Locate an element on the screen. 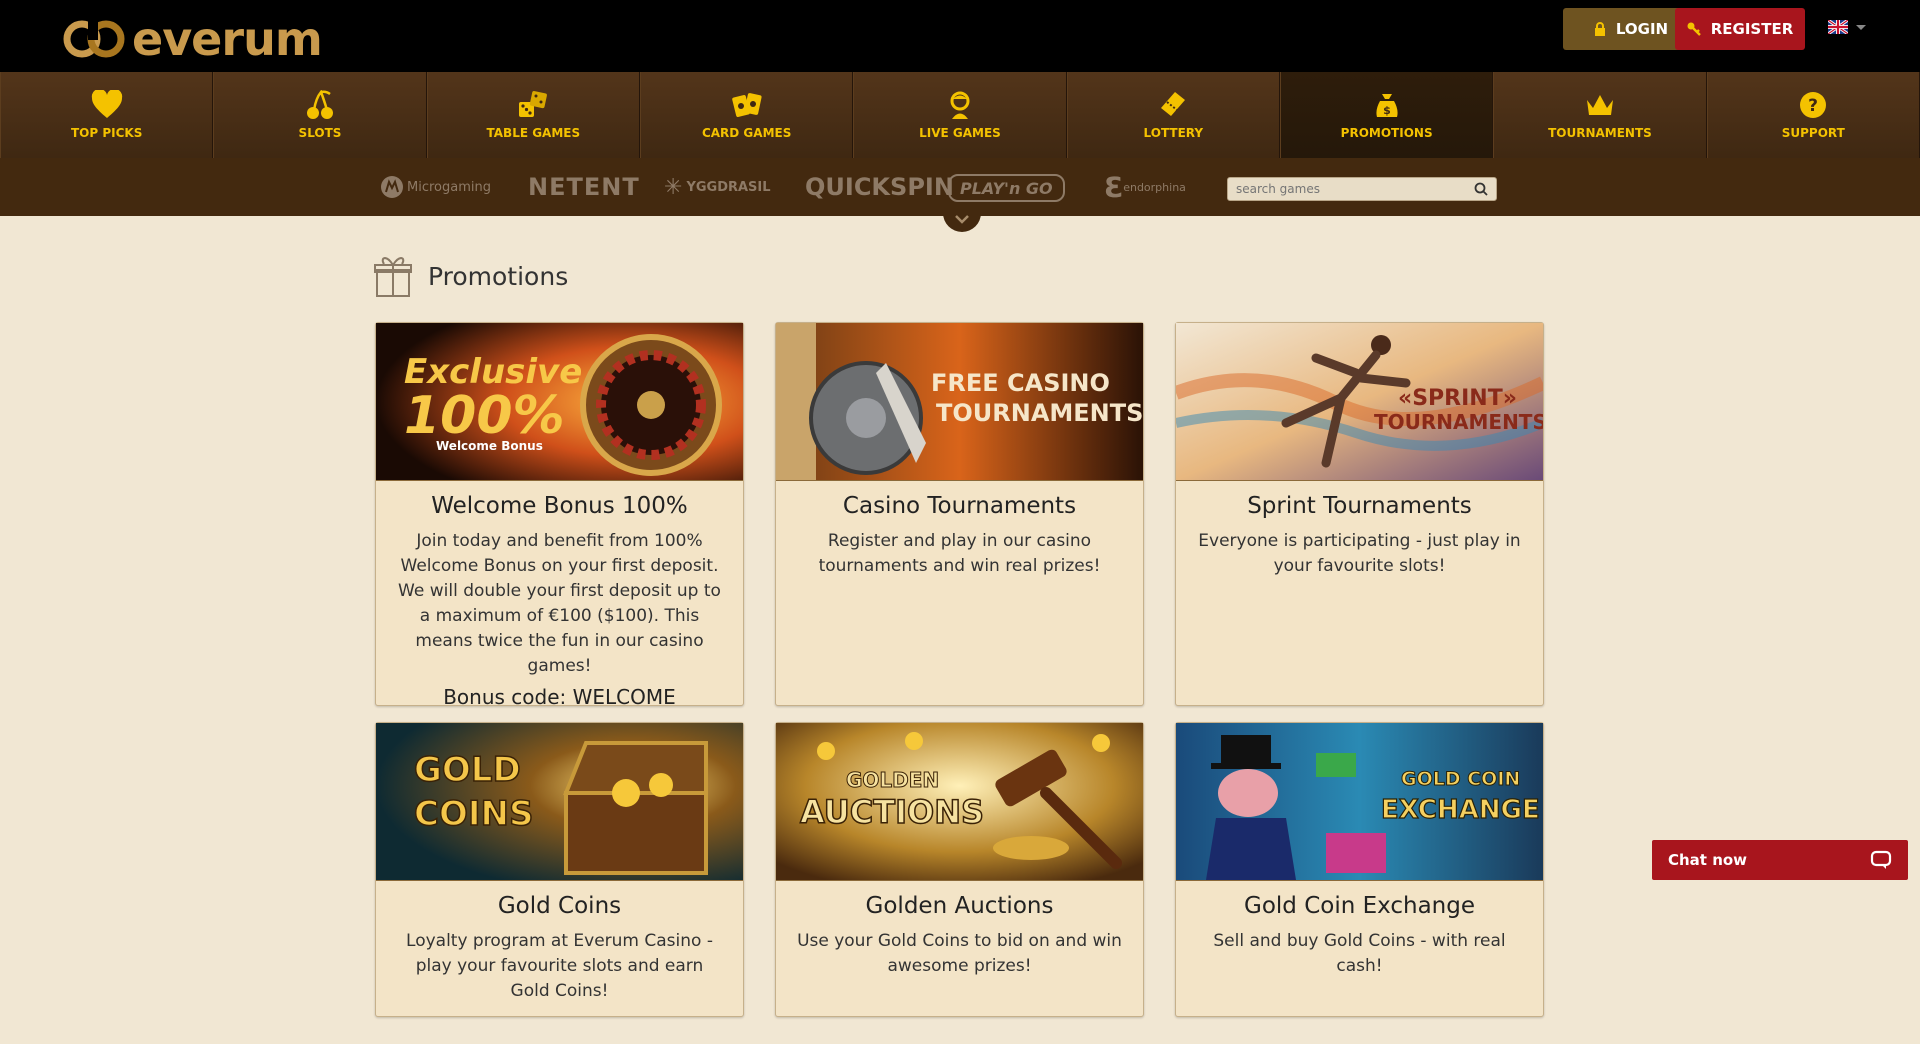 Image resolution: width=1920 pixels, height=1044 pixels. nav-item-slots: SLOTS is located at coordinates (320, 115).